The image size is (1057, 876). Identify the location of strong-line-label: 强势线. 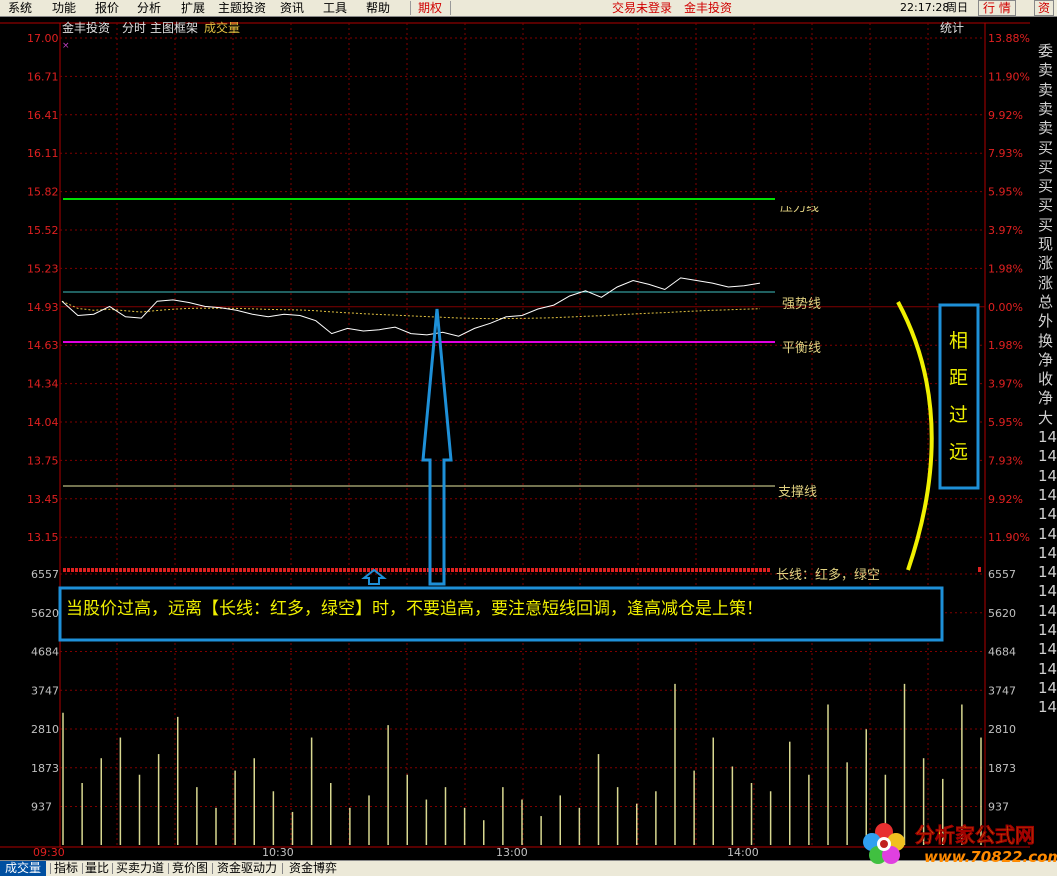
(801, 304).